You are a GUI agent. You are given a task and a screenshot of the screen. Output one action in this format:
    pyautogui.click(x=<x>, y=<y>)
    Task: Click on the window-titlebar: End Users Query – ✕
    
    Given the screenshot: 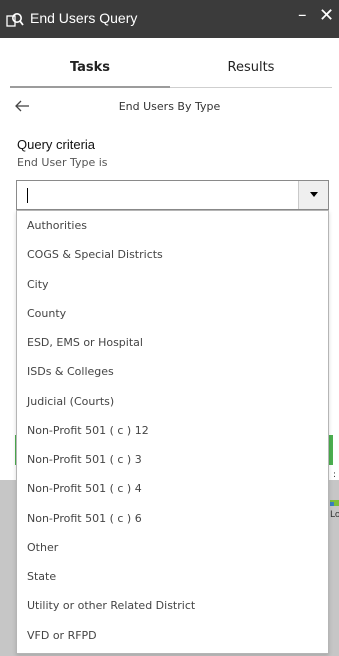 What is the action you would take?
    pyautogui.click(x=169, y=19)
    